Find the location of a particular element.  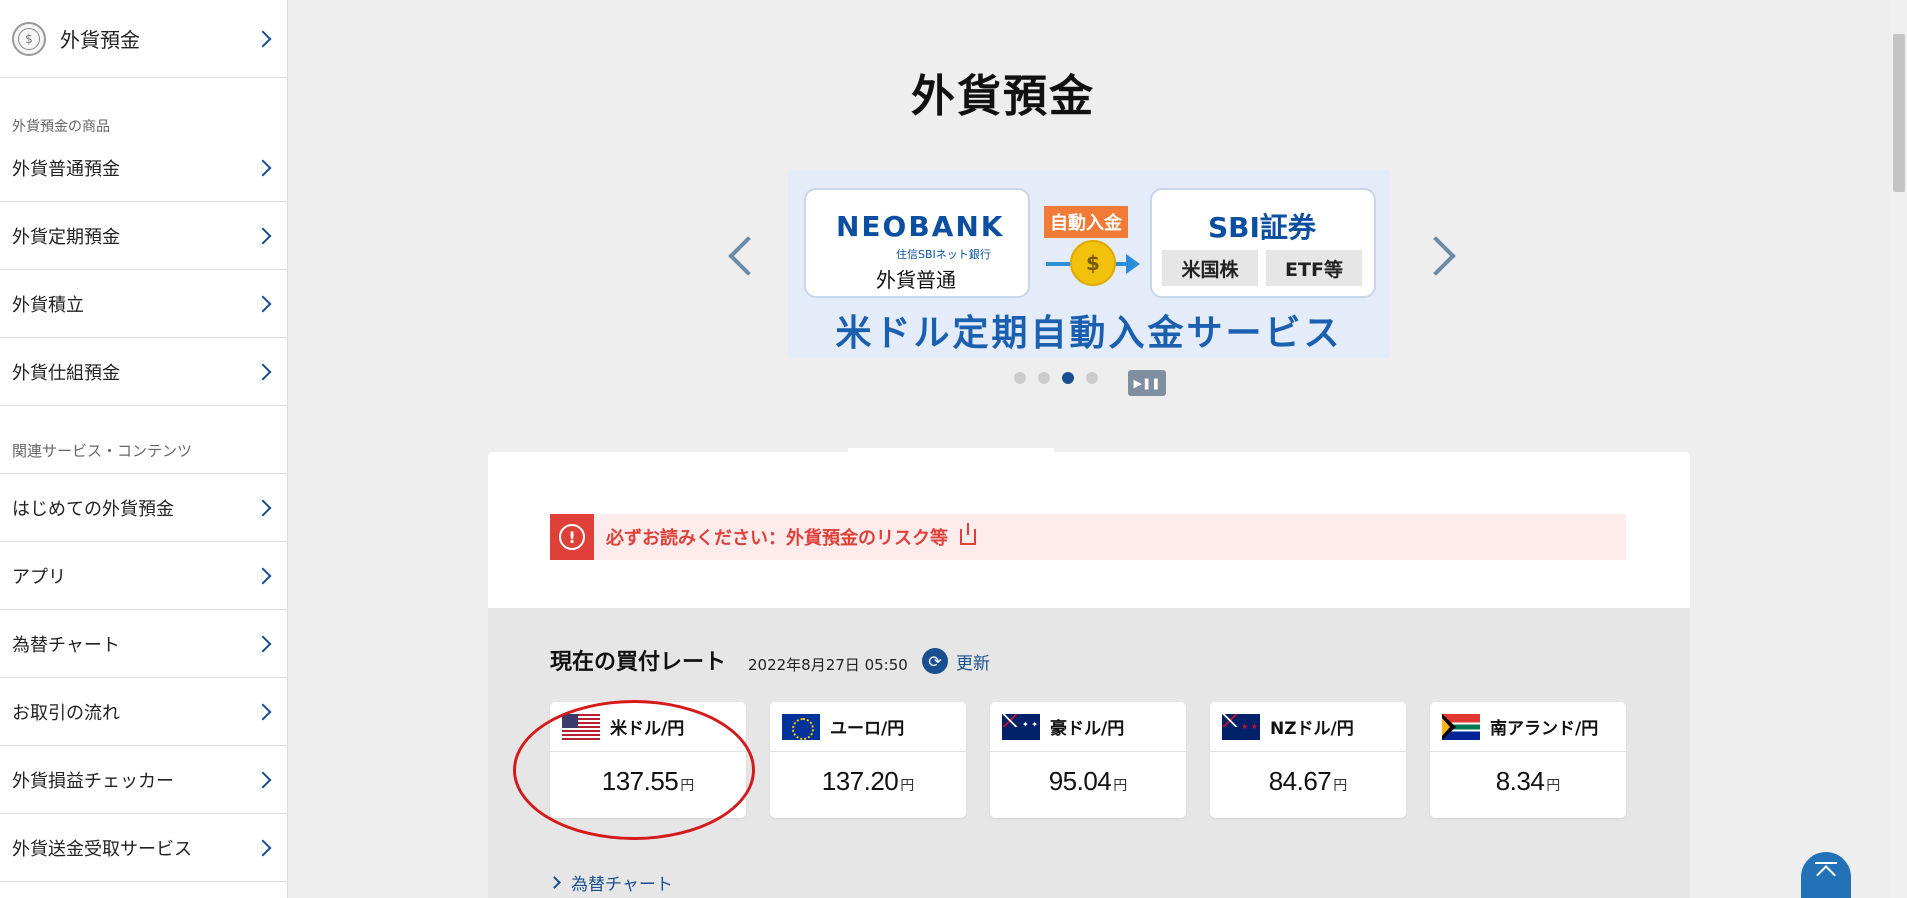

sidebar-section-products: 外貨預金の商品 is located at coordinates (61, 127).